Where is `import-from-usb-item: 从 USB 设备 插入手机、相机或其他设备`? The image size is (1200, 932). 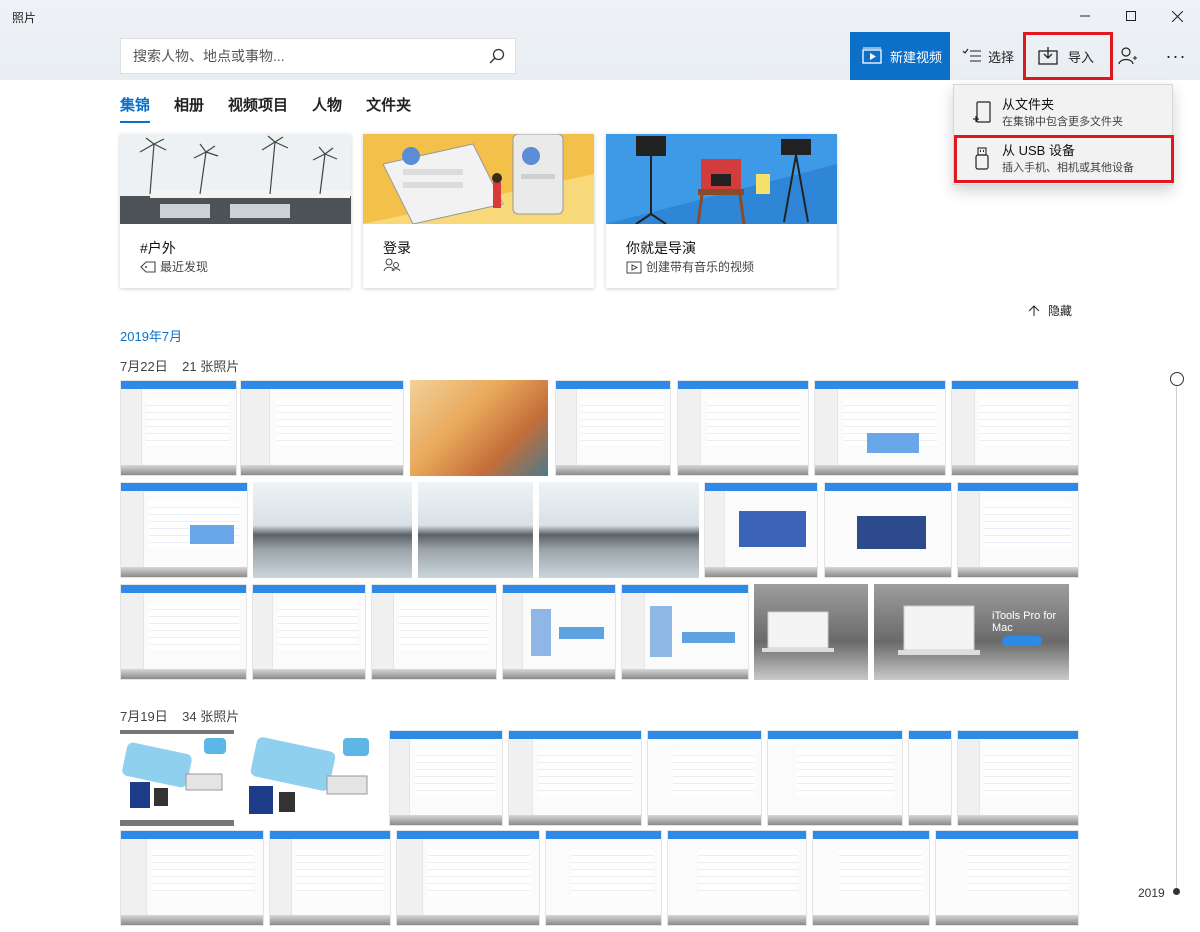
import-from-usb-item: 从 USB 设备 插入手机、相机或其他设备 is located at coordinates (1064, 159).